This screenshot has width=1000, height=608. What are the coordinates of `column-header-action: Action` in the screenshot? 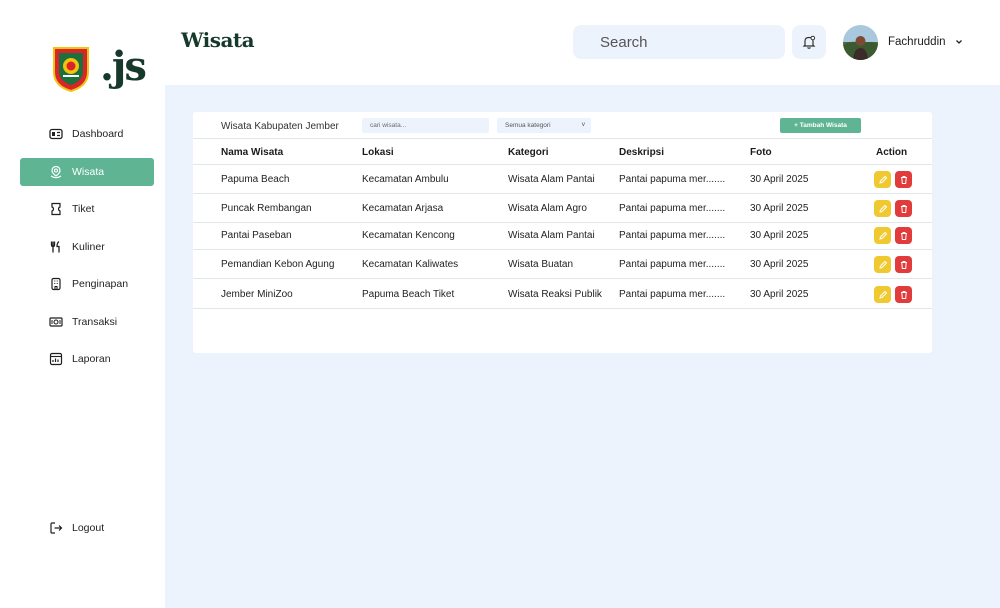 It's located at (892, 152).